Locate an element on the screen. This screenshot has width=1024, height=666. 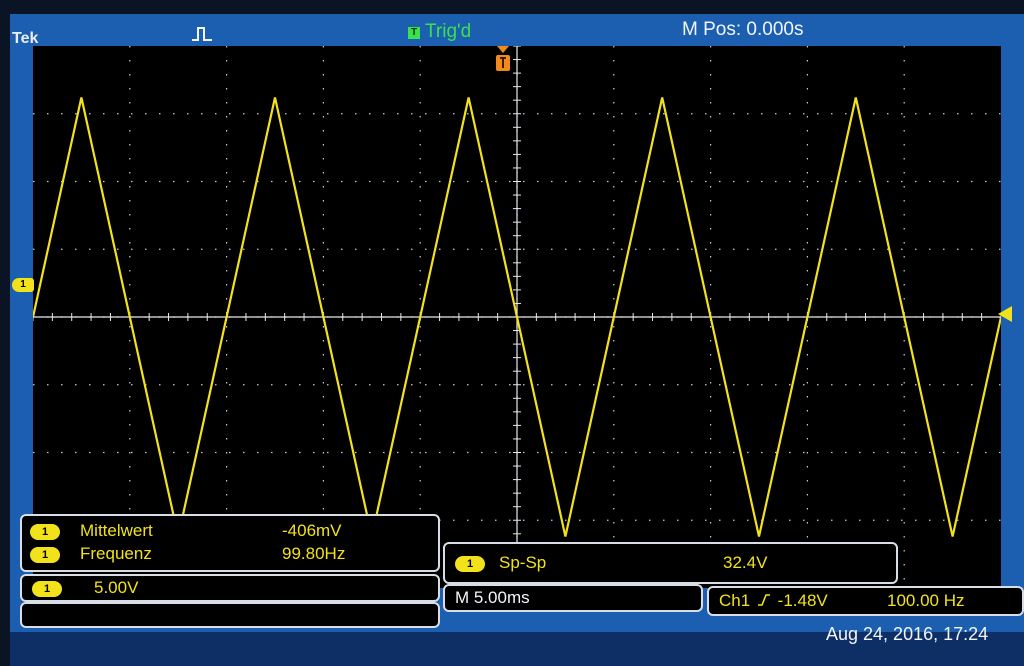
channel-scale-panel: 1 5.00V is located at coordinates (230, 588).